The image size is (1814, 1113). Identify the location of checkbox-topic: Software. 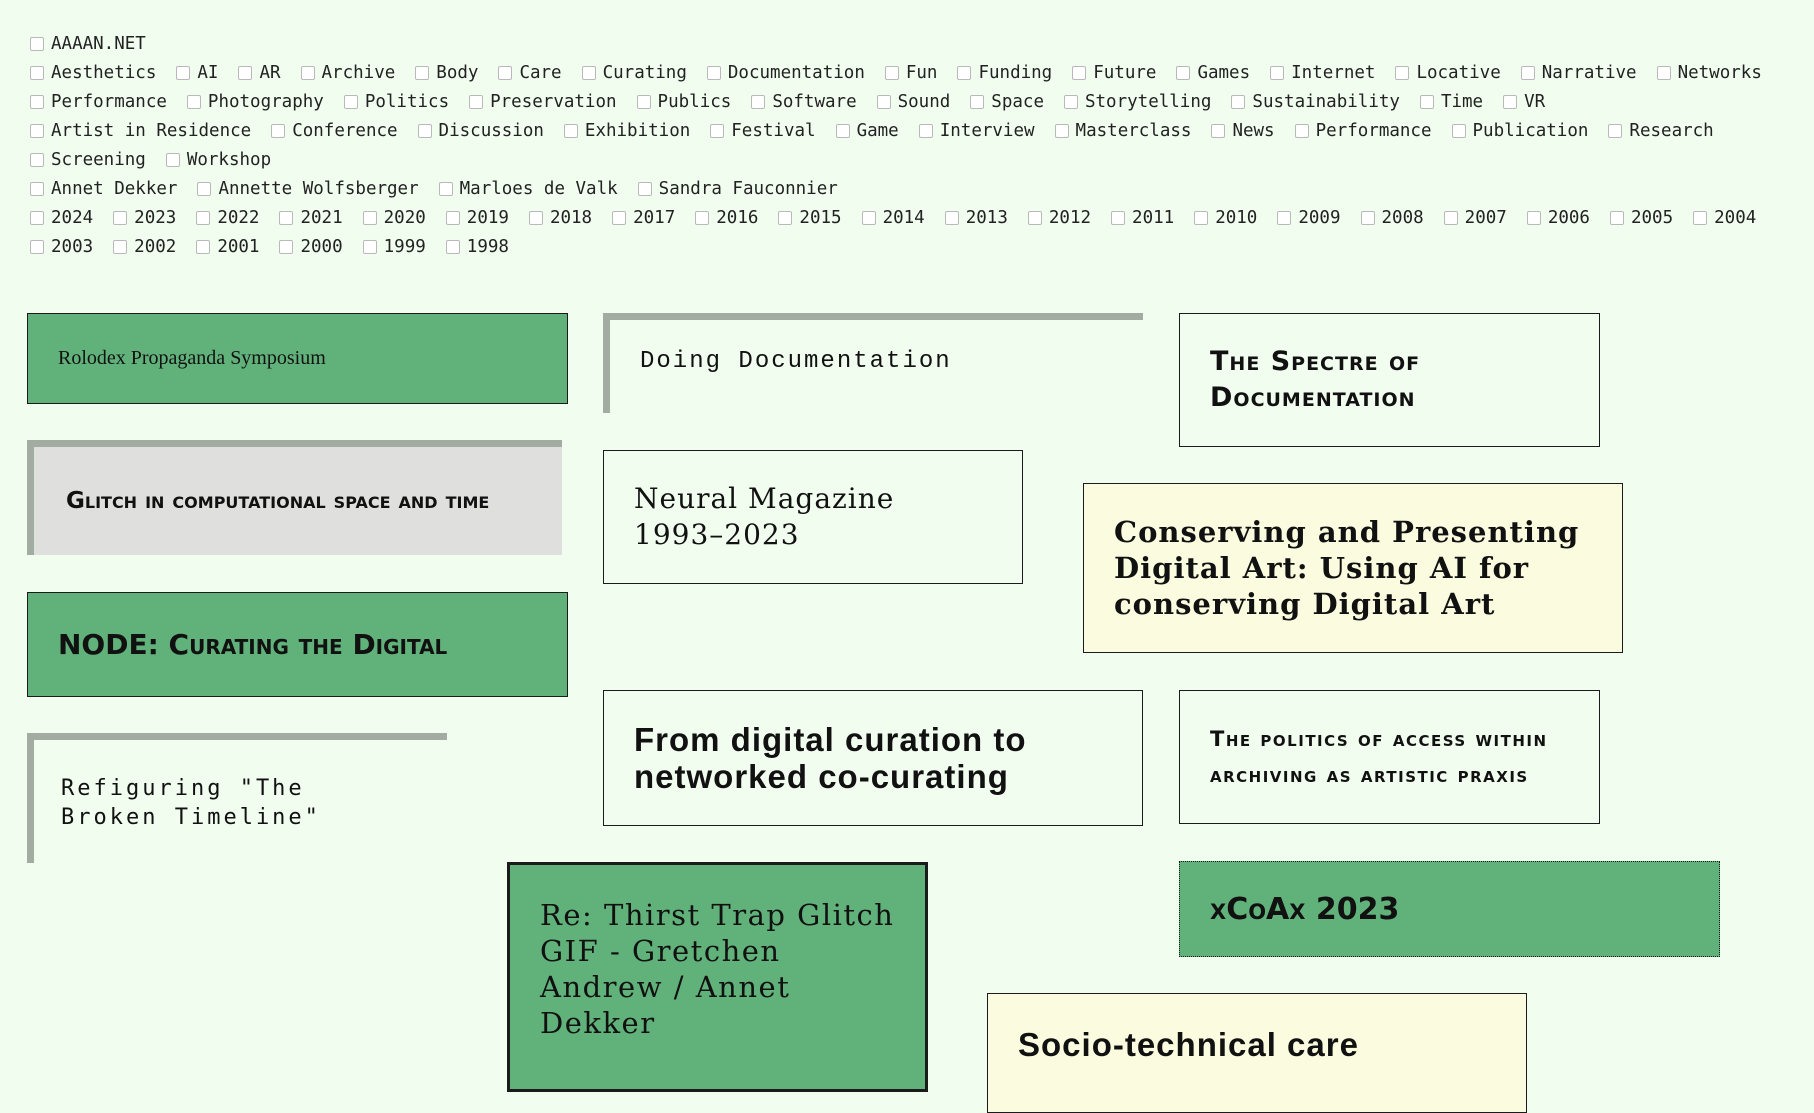
(804, 101).